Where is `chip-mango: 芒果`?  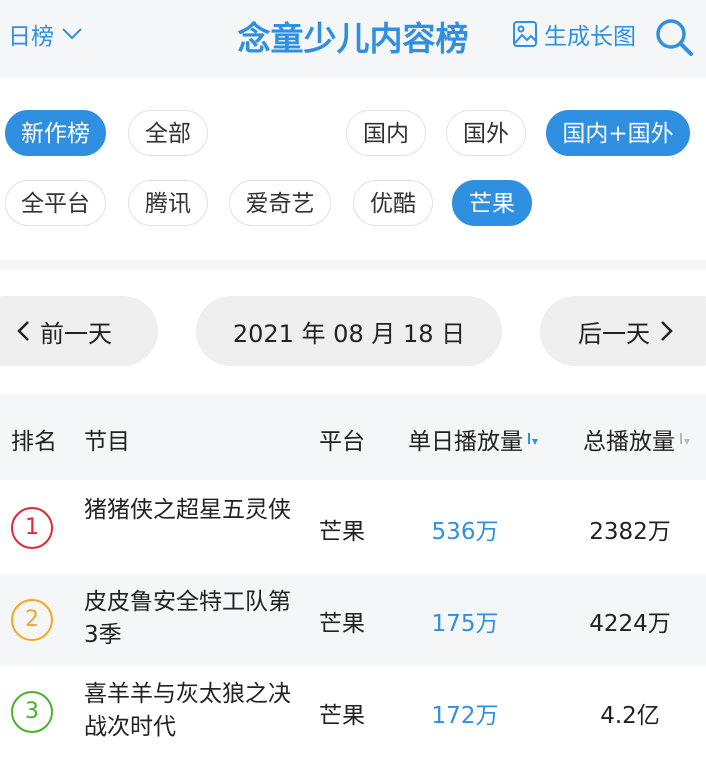 chip-mango: 芒果 is located at coordinates (492, 203).